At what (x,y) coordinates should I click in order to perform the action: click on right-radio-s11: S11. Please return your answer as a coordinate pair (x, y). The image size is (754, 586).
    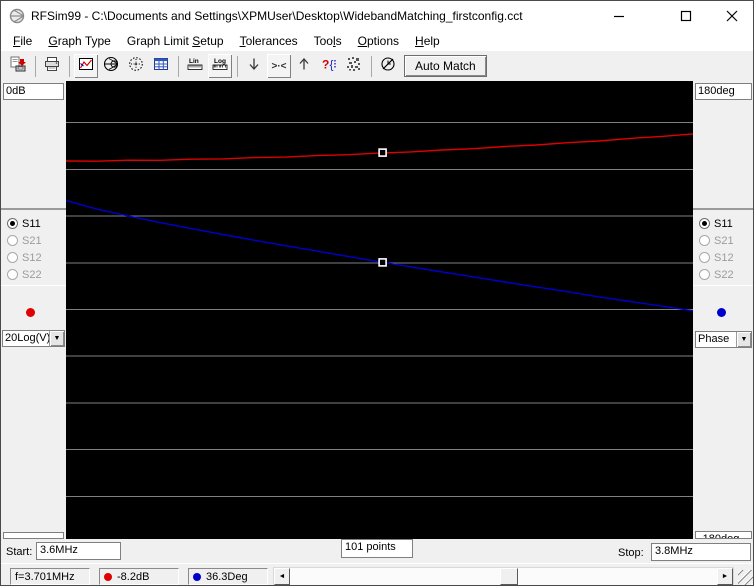
    Looking at the image, I should click on (716, 223).